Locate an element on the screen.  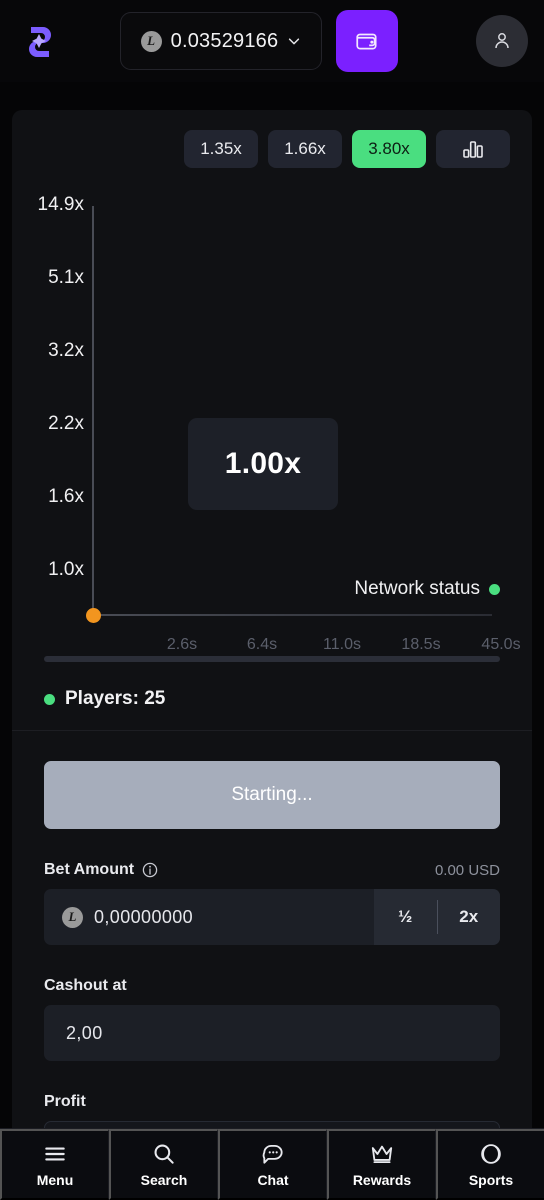
chart-x-axis is located at coordinates (292, 615).